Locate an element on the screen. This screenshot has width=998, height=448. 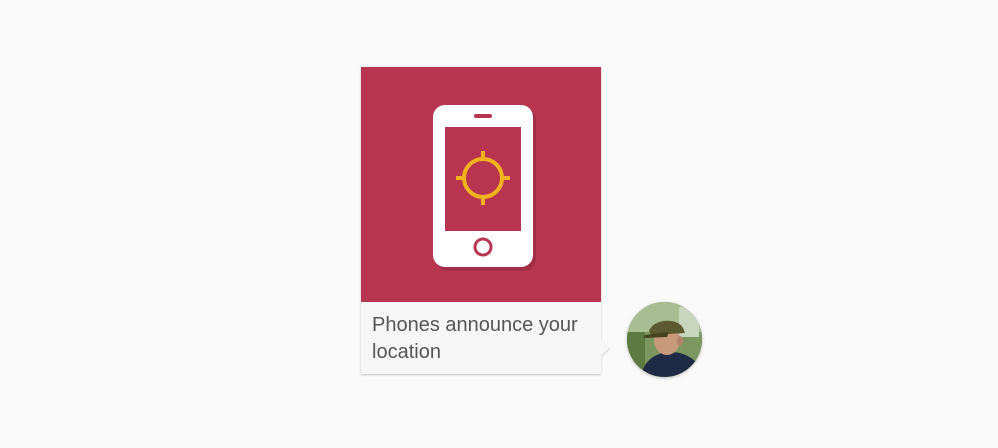
message-text: Phones announce your location is located at coordinates (481, 338).